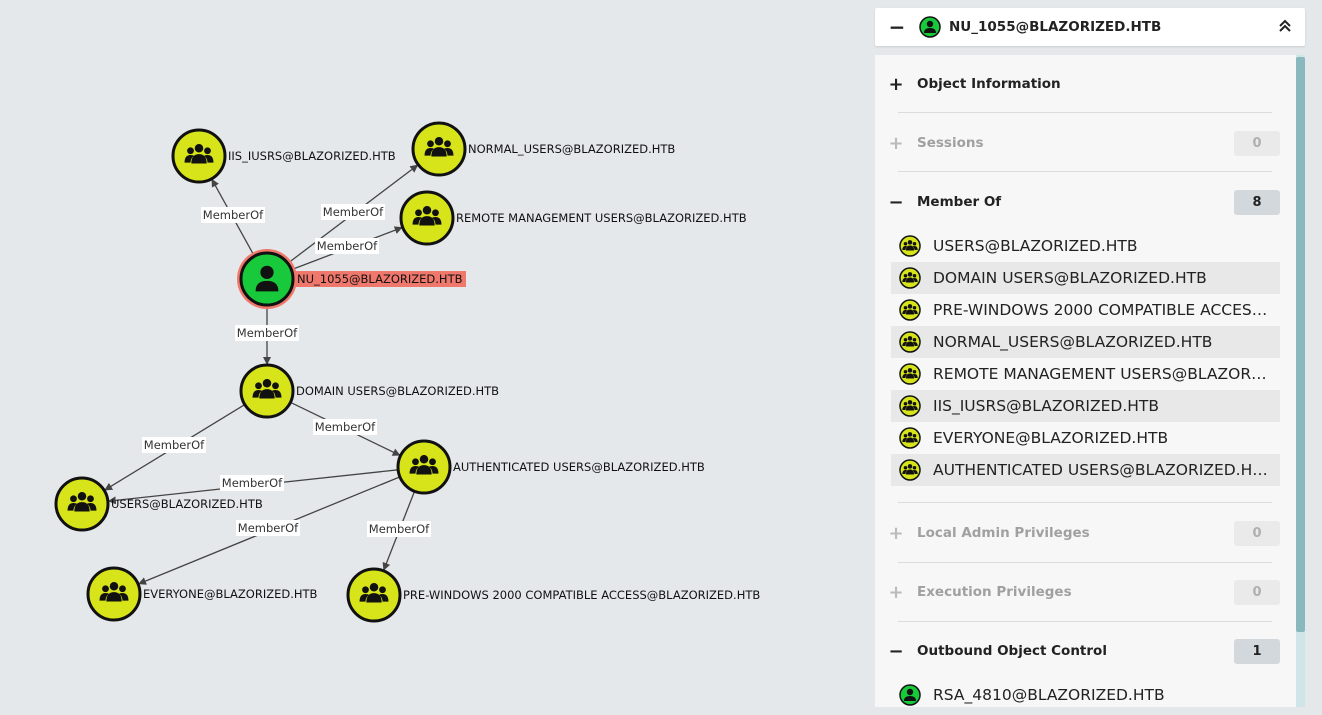 The height and width of the screenshot is (715, 1322). I want to click on list-item: RSA_4810@BLAZORIZED.HTB, so click(1085, 693).